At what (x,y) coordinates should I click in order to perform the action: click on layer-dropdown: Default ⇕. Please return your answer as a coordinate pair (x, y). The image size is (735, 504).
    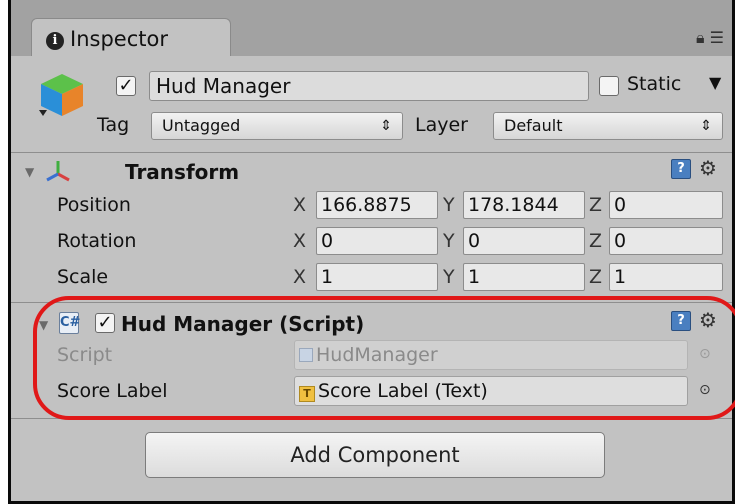
    Looking at the image, I should click on (608, 126).